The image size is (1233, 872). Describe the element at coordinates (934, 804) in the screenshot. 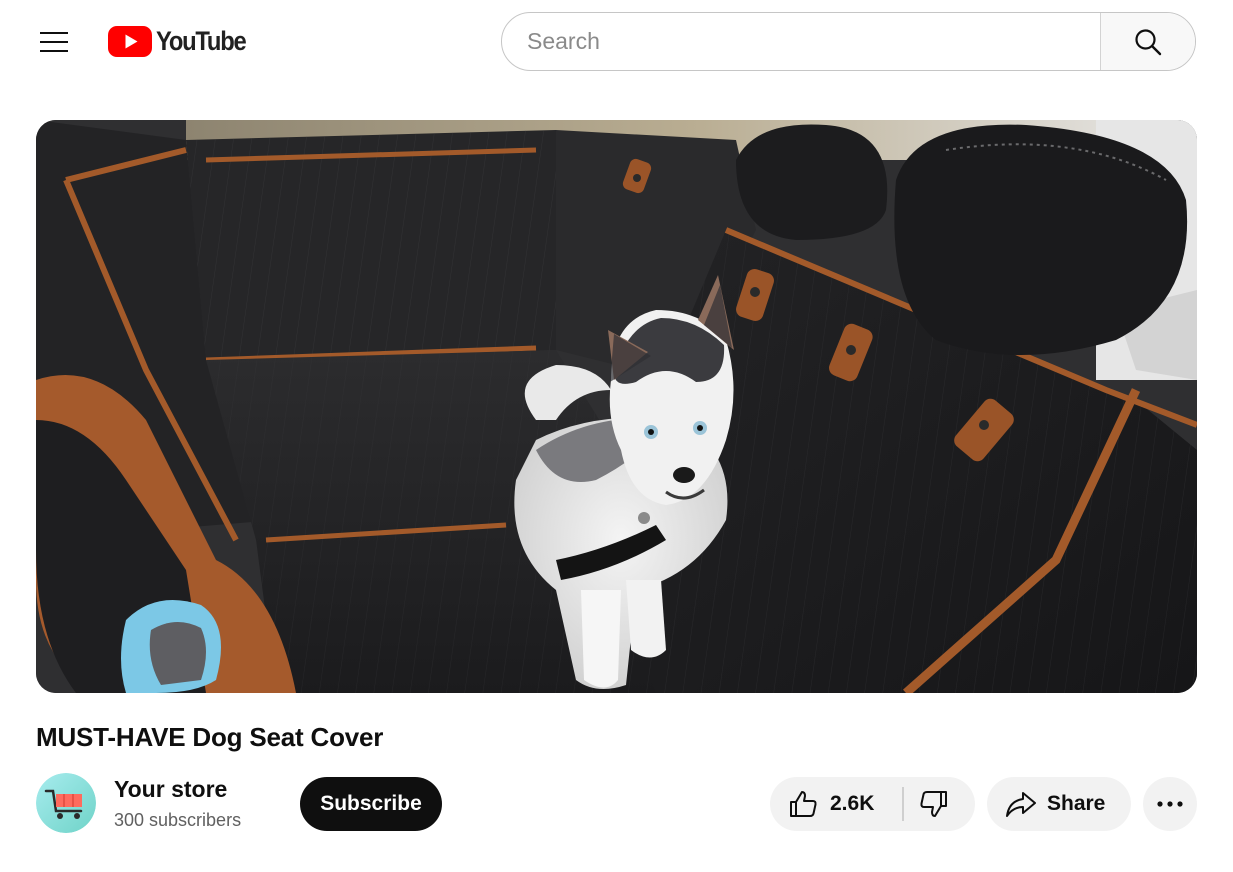

I see `thumbs-down-icon` at that location.